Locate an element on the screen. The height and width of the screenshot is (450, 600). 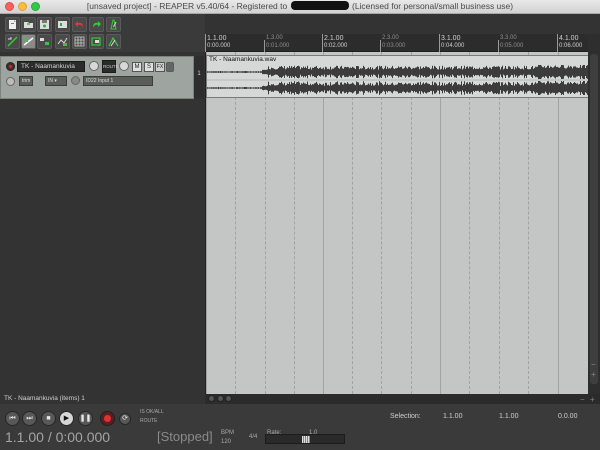
h-zoom-in-icon: + is located at coordinates (592, 399).